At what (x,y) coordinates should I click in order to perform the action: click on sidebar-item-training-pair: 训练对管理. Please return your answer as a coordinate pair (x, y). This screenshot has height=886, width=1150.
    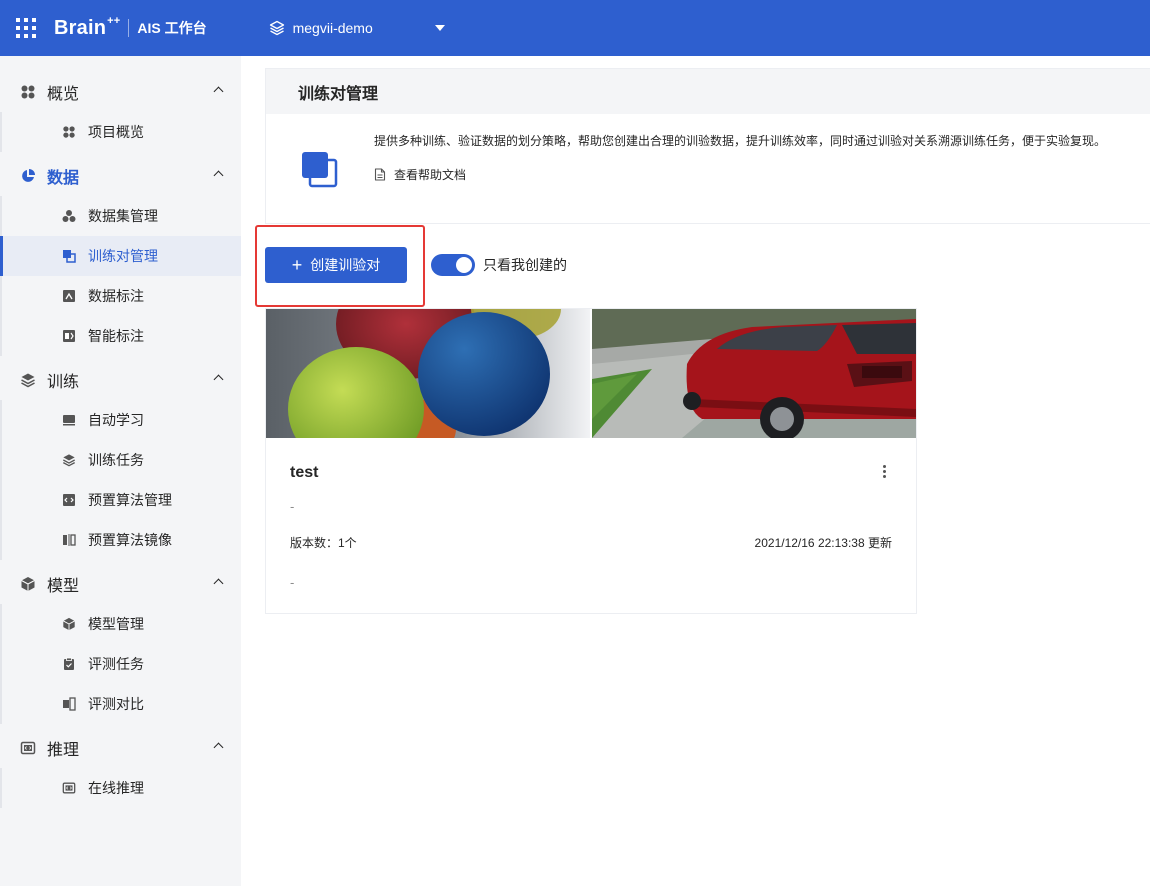
    Looking at the image, I should click on (120, 256).